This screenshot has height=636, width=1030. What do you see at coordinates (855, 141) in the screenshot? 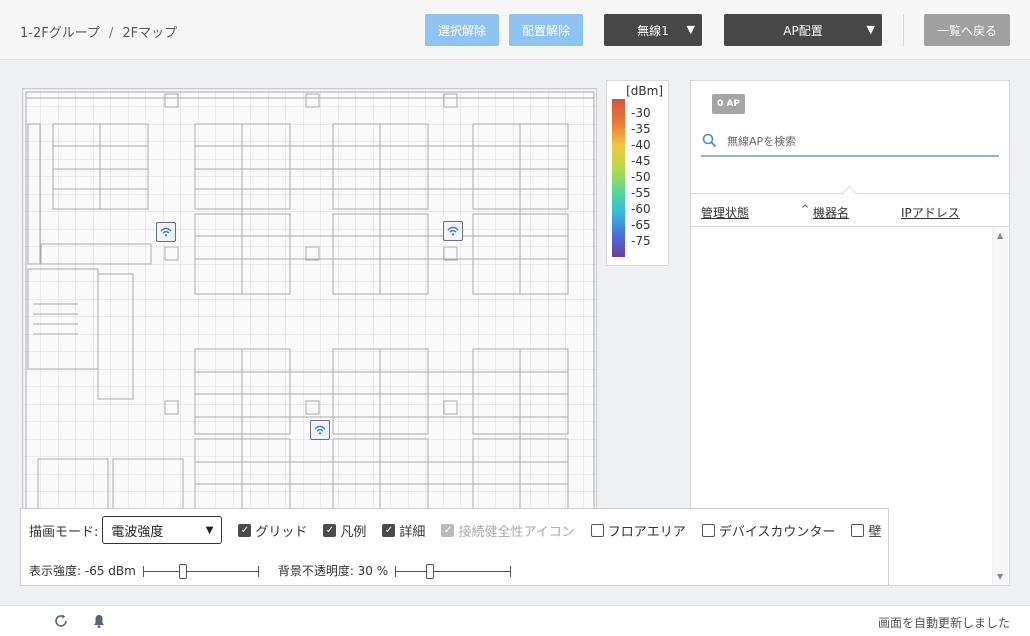
I see `ap-search-input` at bounding box center [855, 141].